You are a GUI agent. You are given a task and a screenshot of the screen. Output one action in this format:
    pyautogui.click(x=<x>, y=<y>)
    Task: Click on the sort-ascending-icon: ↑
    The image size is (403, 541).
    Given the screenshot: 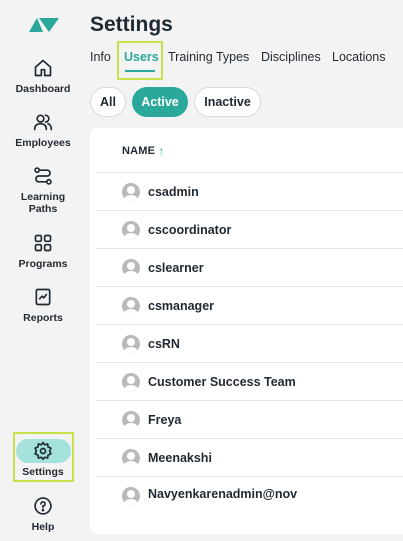 What is the action you would take?
    pyautogui.click(x=161, y=151)
    